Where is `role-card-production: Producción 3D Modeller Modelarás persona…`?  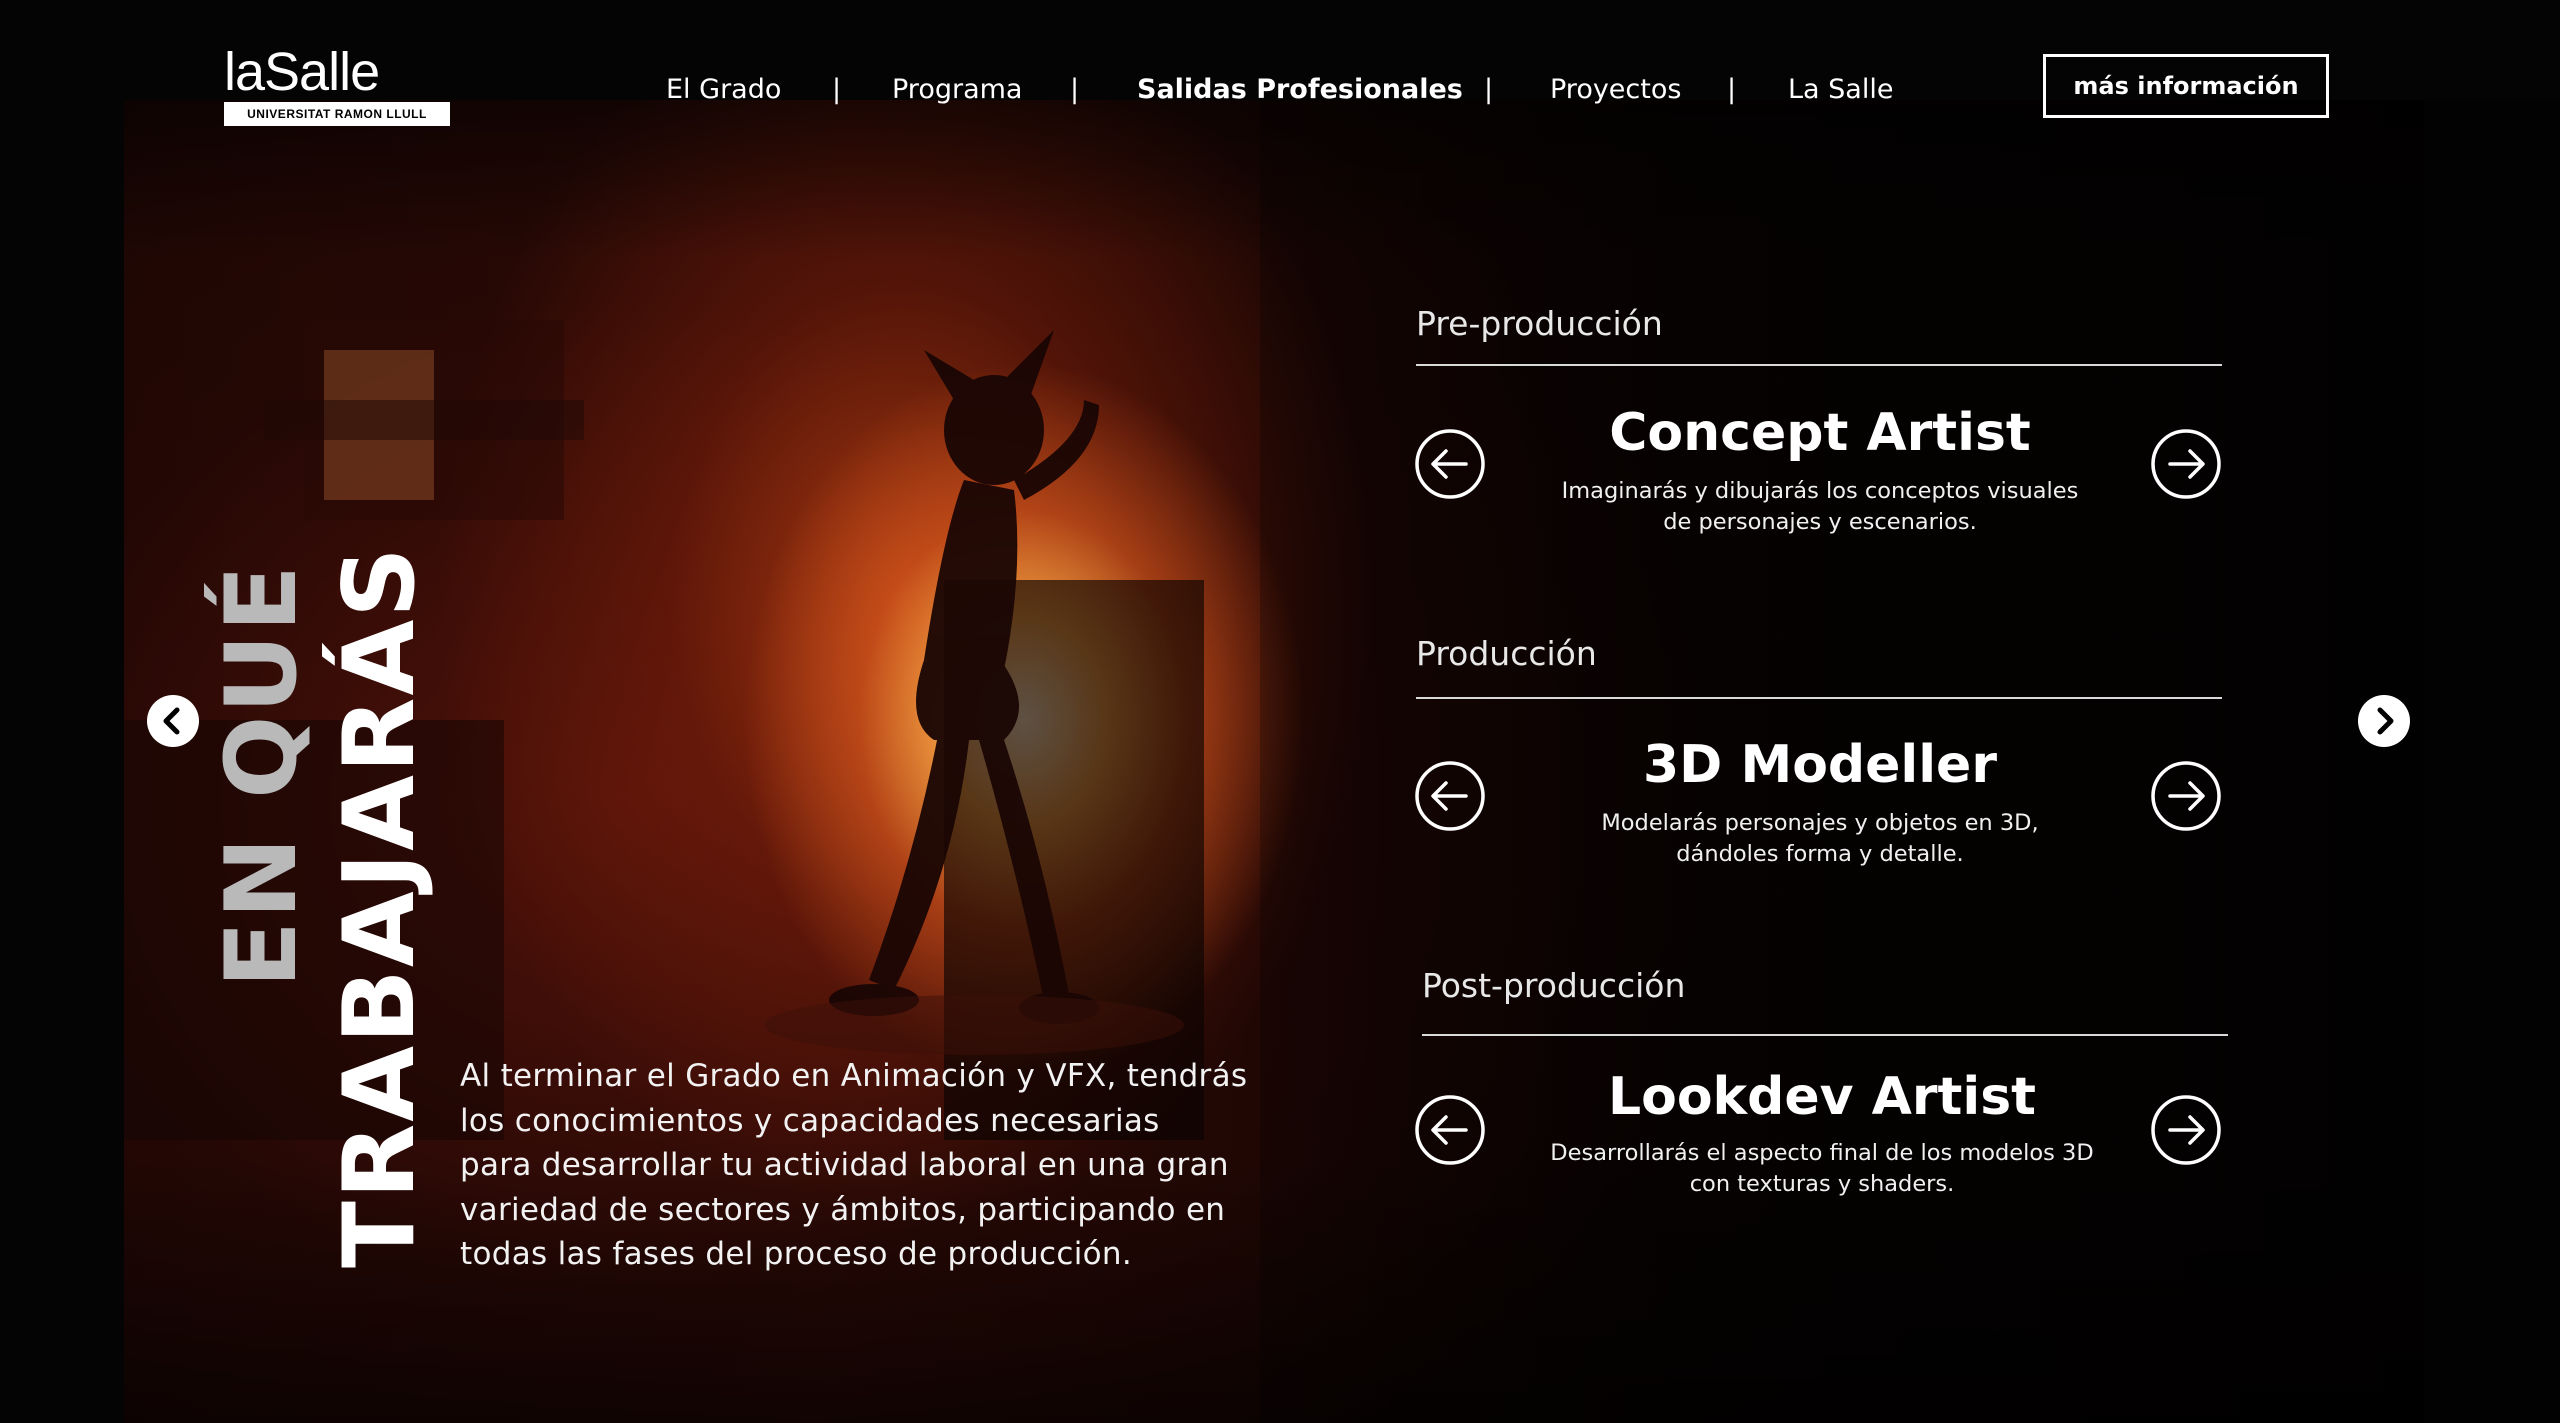 role-card-production: Producción 3D Modeller Modelarás persona… is located at coordinates (1820, 764).